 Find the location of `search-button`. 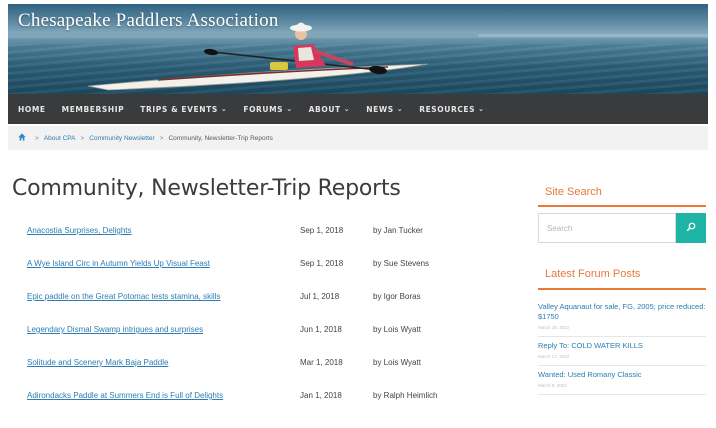

search-button is located at coordinates (691, 228).